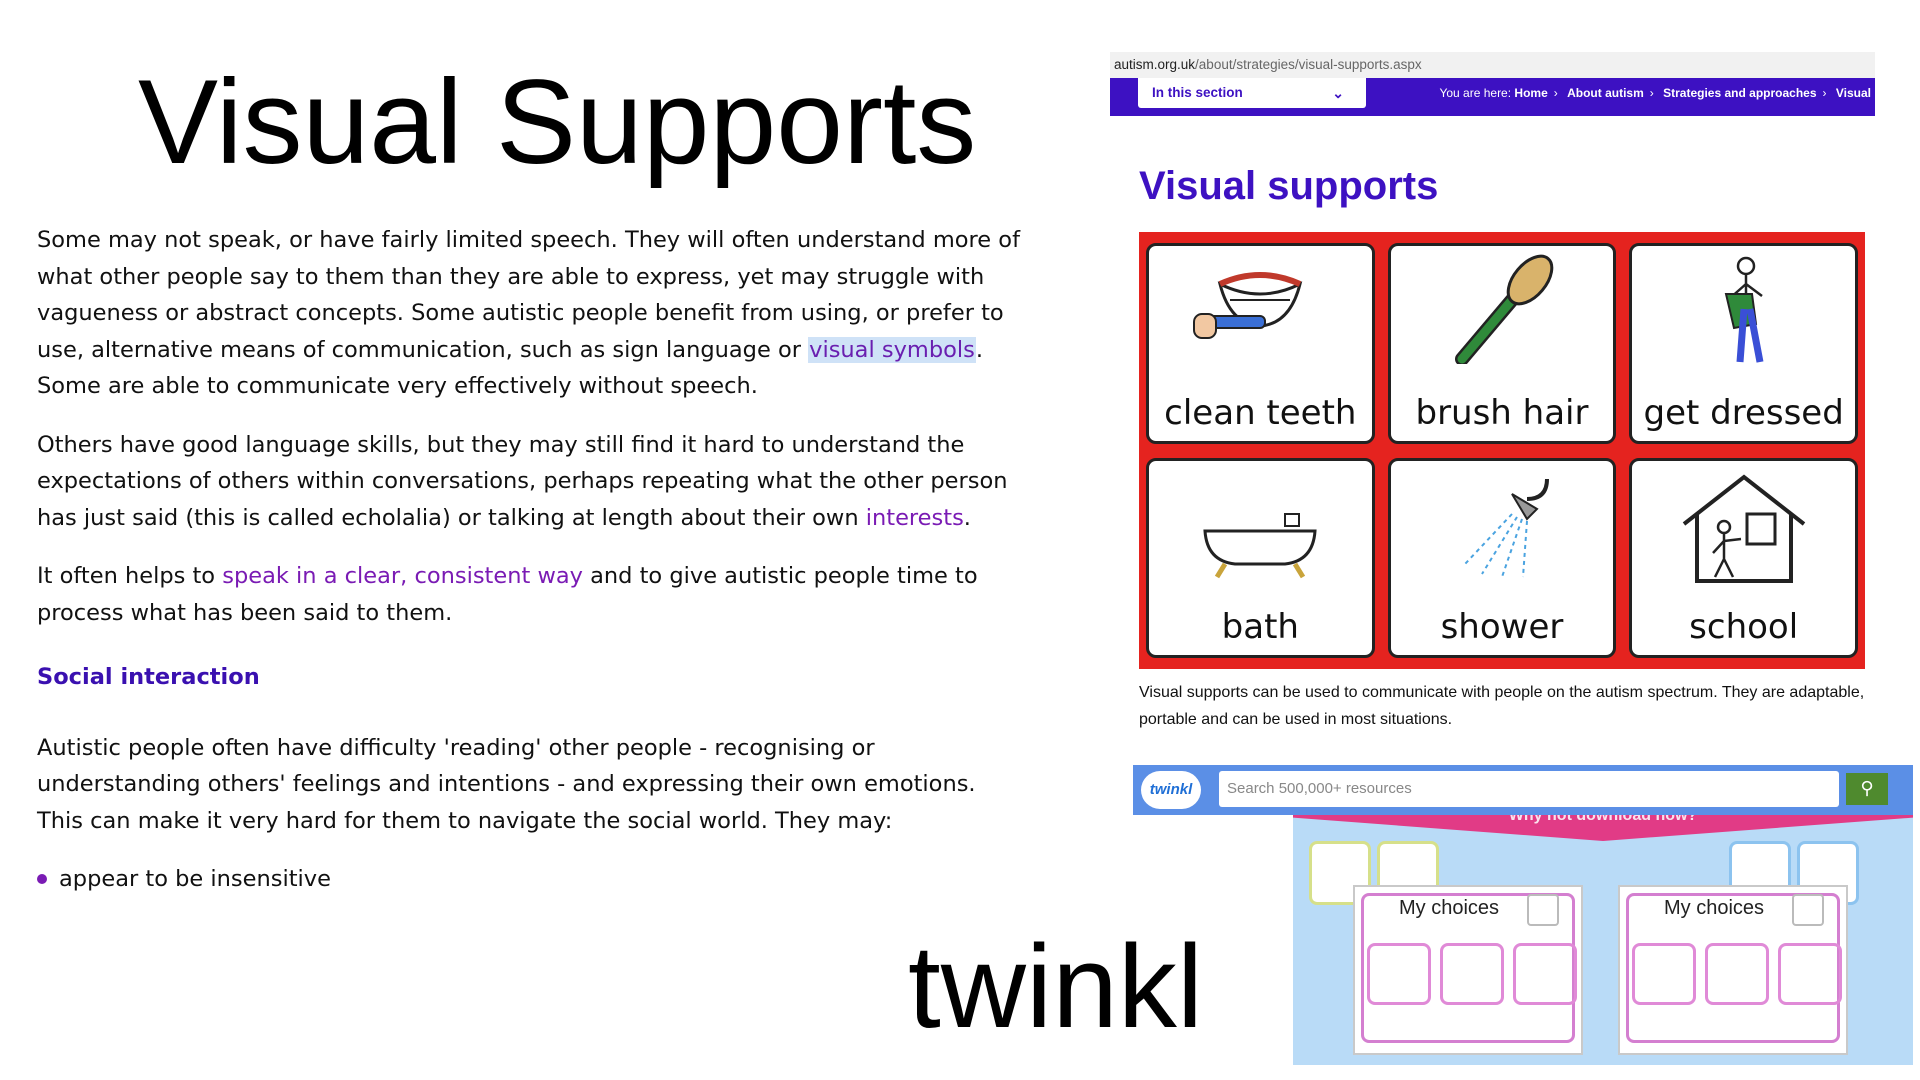 The height and width of the screenshot is (1080, 1920). What do you see at coordinates (1260, 412) in the screenshot?
I see `card-label: clean teeth` at bounding box center [1260, 412].